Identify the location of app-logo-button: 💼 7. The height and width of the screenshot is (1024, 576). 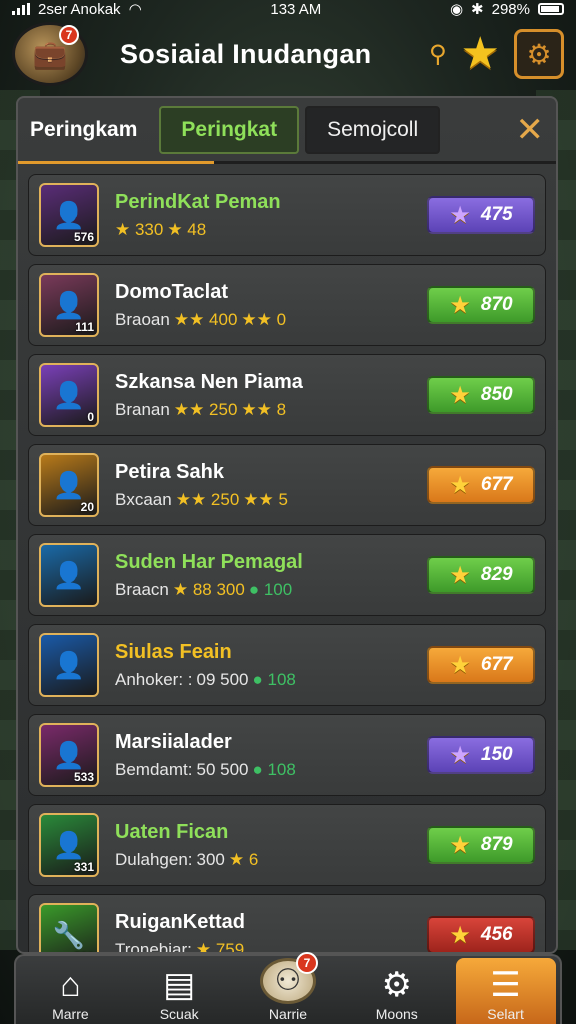
(50, 54).